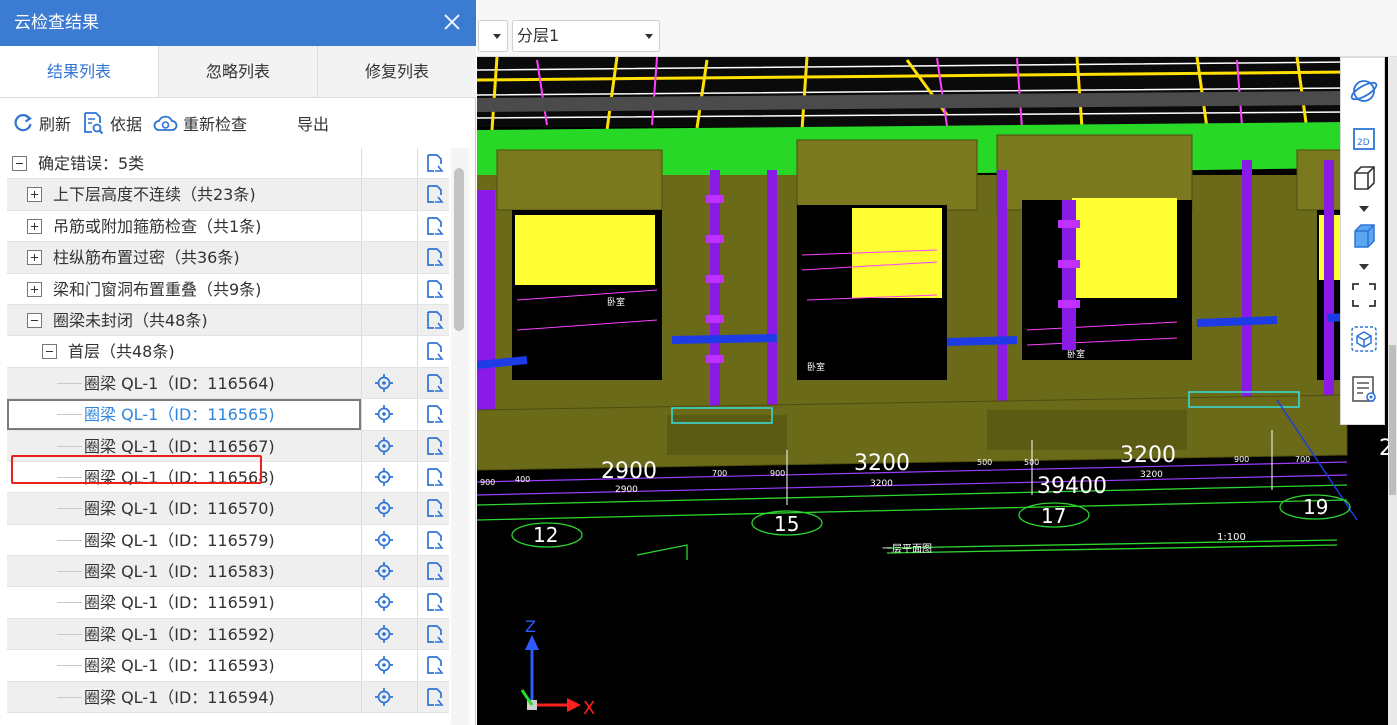  Describe the element at coordinates (228, 320) in the screenshot. I see `tree-category-row-ring-beam: 圈梁未封闭（共48条)` at that location.